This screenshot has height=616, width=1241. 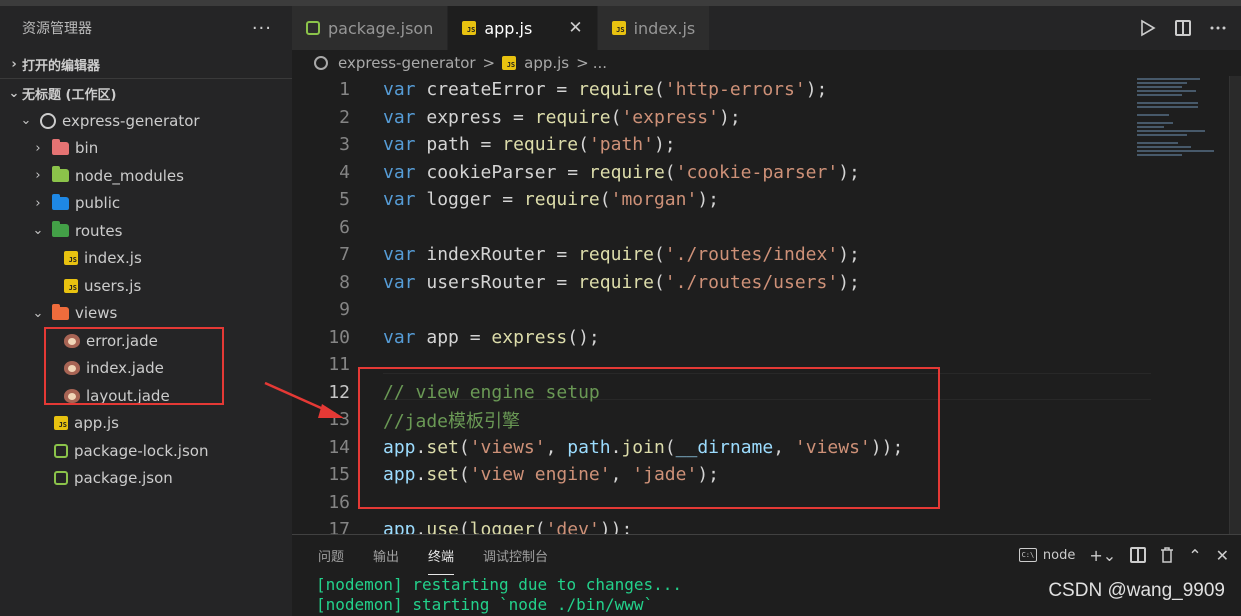 I want to click on tab-package-json: package.json, so click(x=370, y=28).